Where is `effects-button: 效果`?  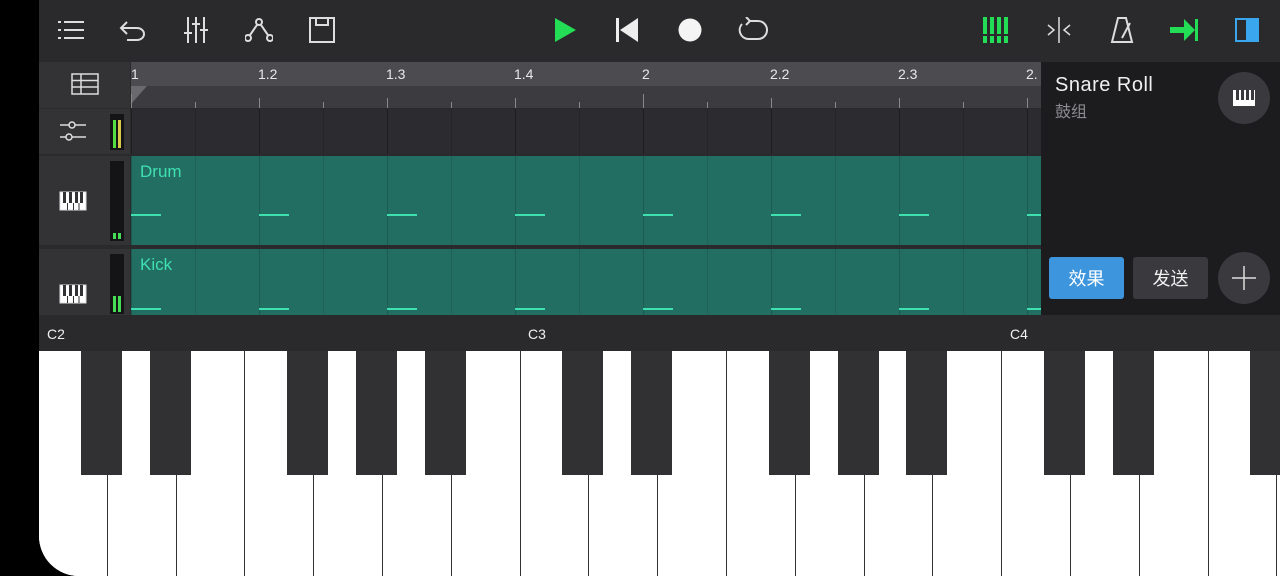
effects-button: 效果 is located at coordinates (1086, 278).